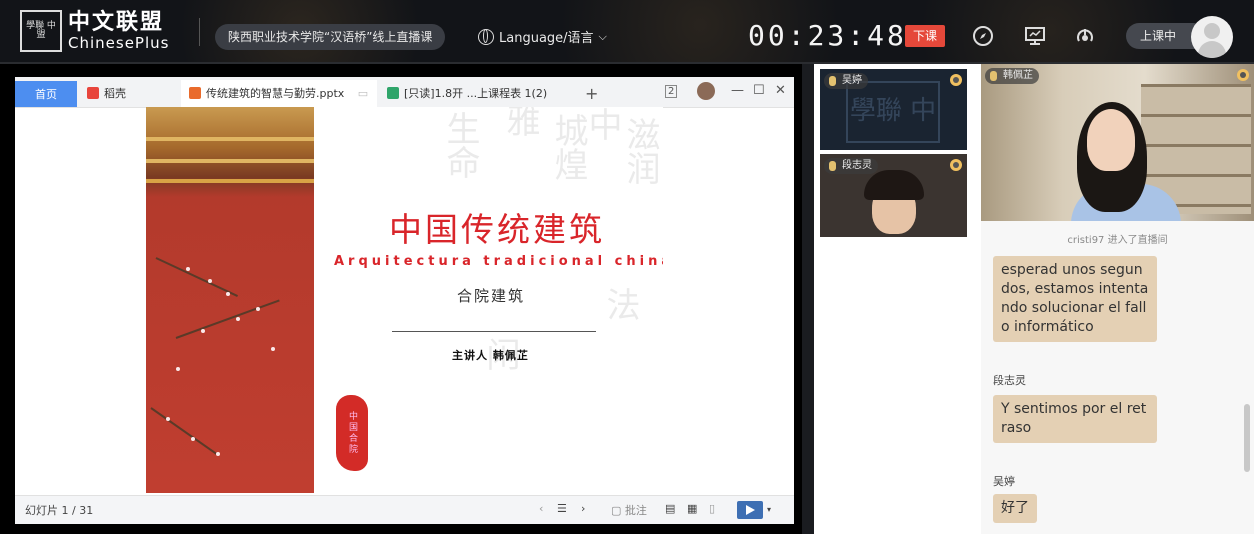  Describe the element at coordinates (479, 93) in the screenshot. I see `tab-spreadsheet: [只读]1.8开 ...上课程表 1(2)` at that location.